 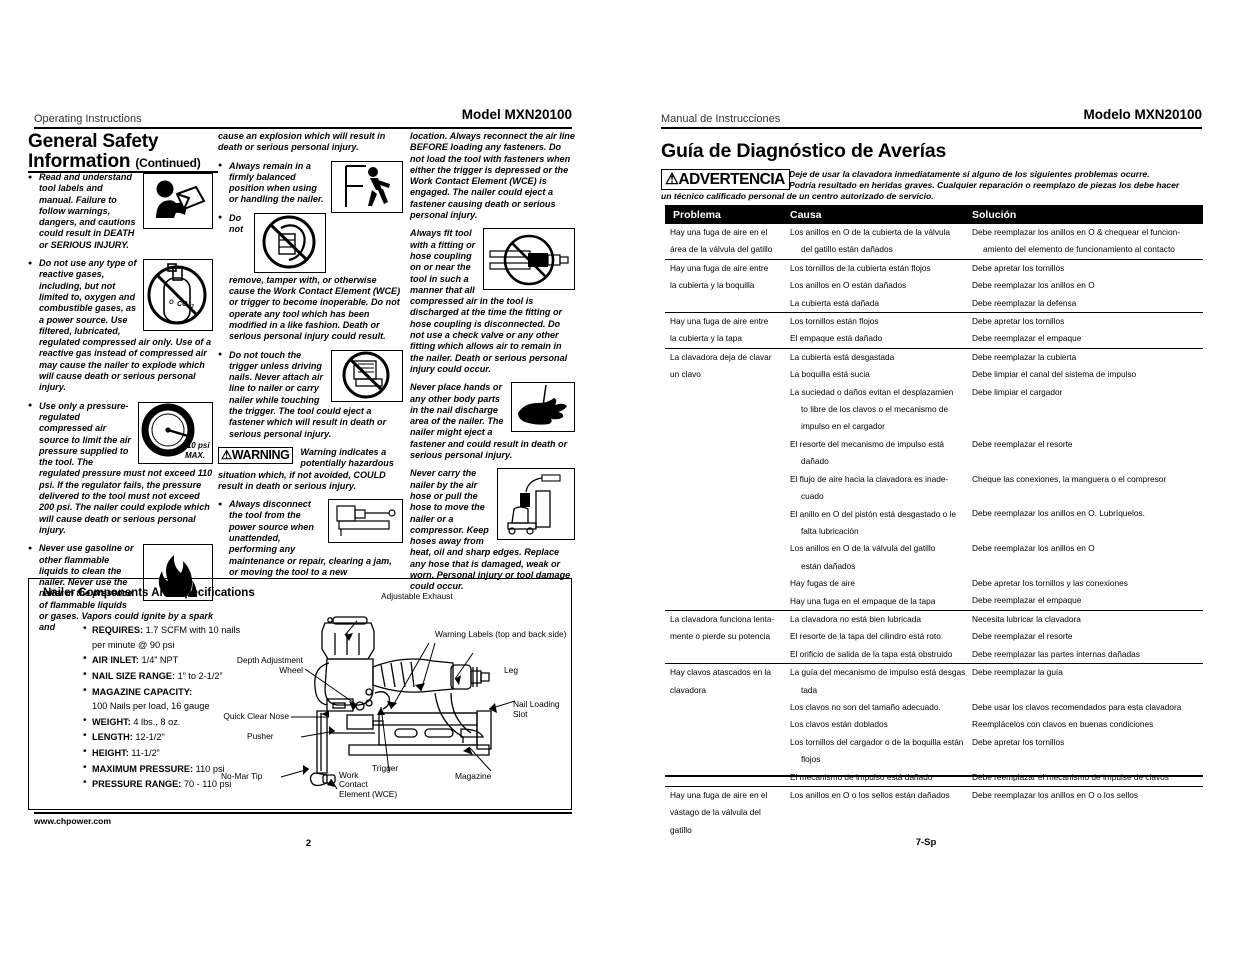 What do you see at coordinates (256, 716) in the screenshot?
I see `label-quick-clear-nose: Quick Clear Nose` at bounding box center [256, 716].